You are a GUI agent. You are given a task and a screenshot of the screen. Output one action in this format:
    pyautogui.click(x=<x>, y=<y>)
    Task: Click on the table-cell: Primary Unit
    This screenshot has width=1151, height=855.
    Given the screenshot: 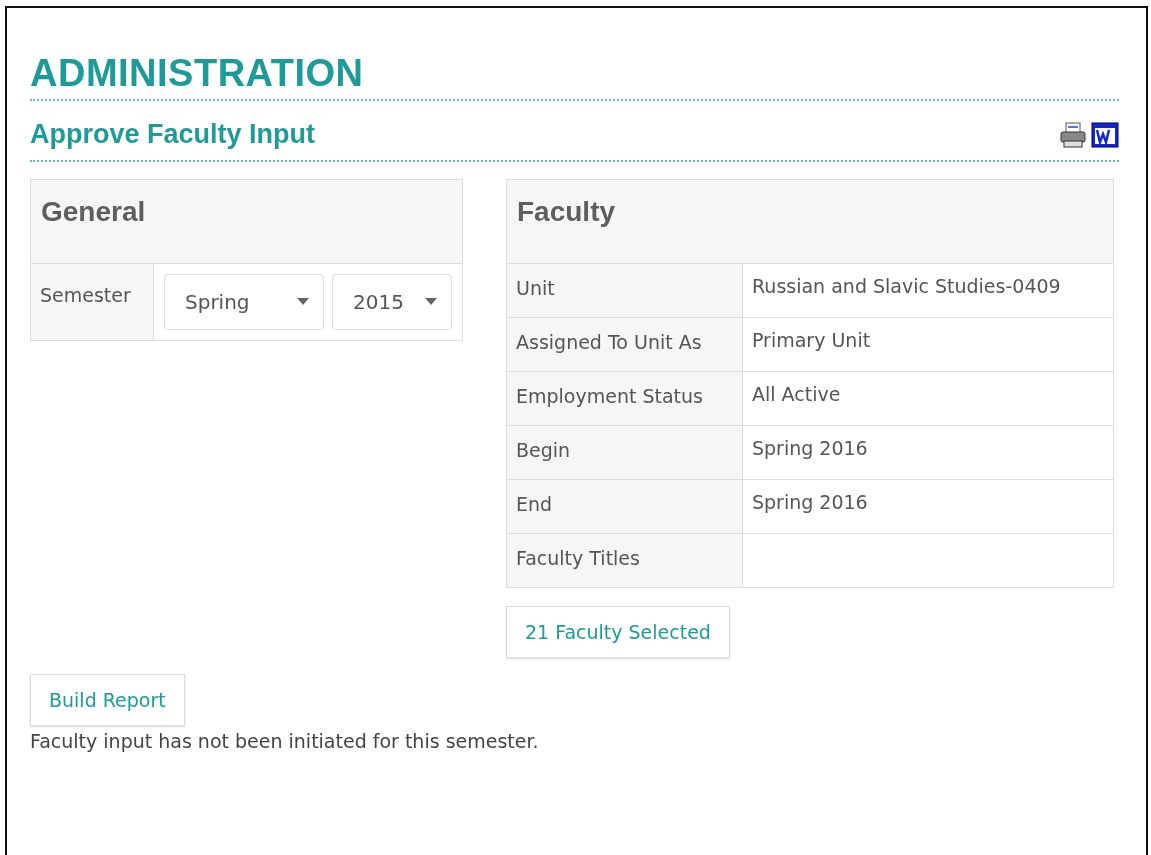 What is the action you would take?
    pyautogui.click(x=928, y=344)
    